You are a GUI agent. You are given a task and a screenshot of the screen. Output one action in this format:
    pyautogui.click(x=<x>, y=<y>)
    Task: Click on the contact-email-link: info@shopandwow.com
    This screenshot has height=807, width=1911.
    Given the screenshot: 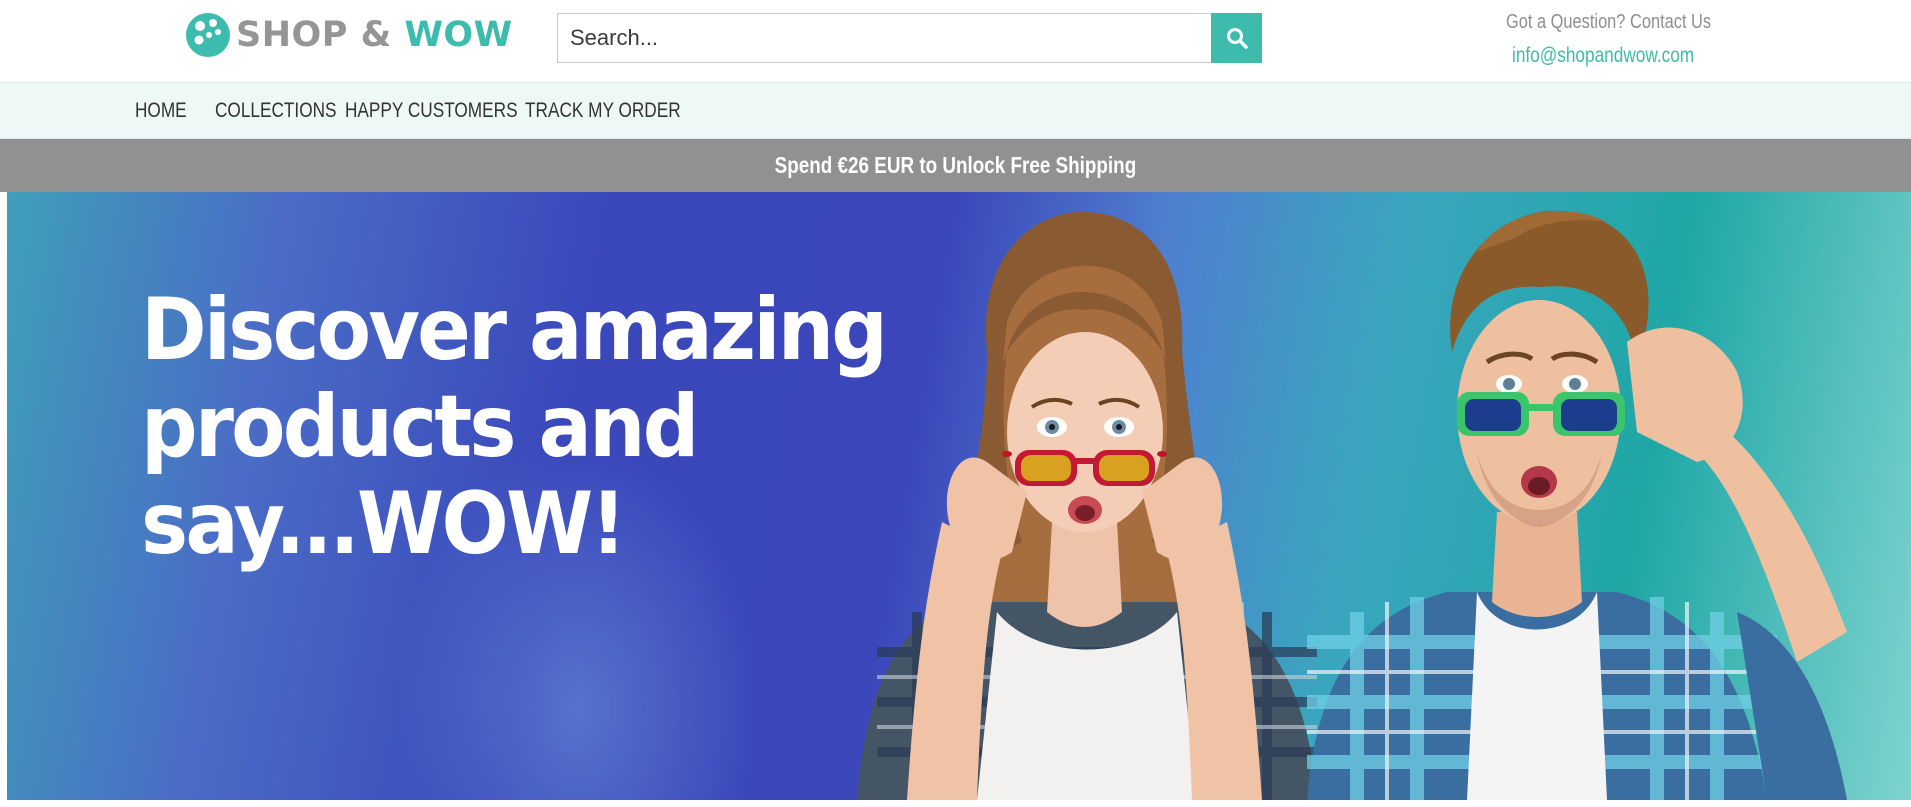 What is the action you would take?
    pyautogui.click(x=1616, y=56)
    